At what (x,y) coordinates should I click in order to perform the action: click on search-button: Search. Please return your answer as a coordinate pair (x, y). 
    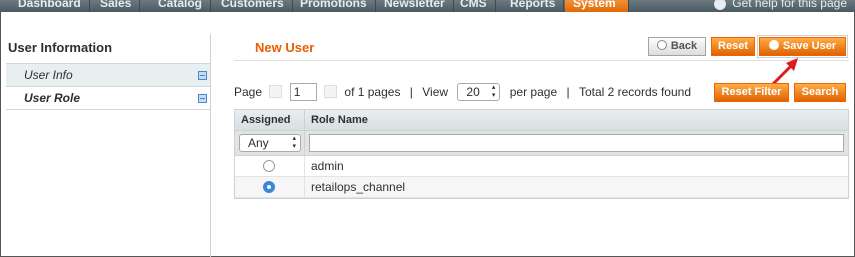
    Looking at the image, I should click on (820, 92).